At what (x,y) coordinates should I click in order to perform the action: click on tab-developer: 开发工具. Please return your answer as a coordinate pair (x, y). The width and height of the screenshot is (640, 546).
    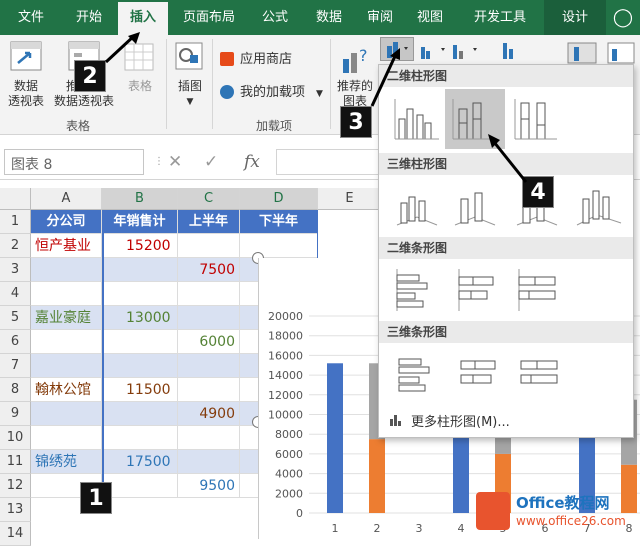
    Looking at the image, I should click on (500, 17).